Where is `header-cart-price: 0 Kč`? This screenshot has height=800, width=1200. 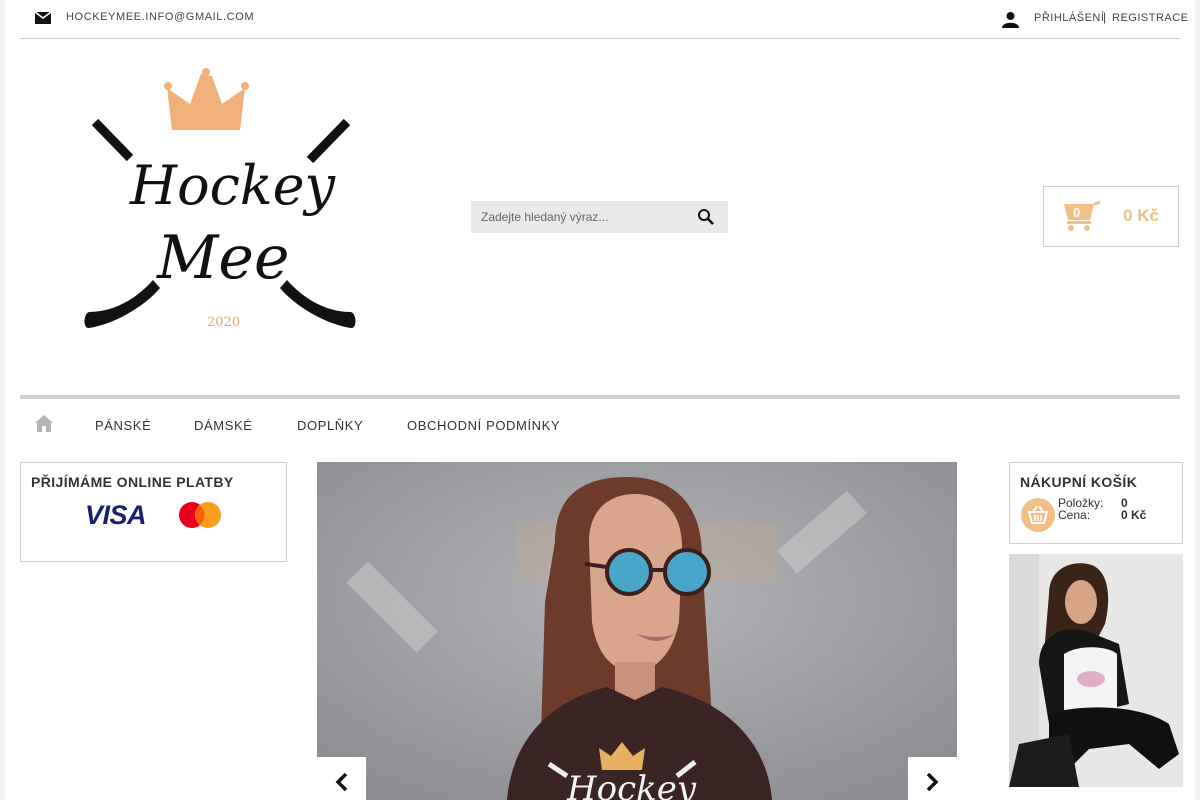
header-cart-price: 0 Kč is located at coordinates (1141, 215).